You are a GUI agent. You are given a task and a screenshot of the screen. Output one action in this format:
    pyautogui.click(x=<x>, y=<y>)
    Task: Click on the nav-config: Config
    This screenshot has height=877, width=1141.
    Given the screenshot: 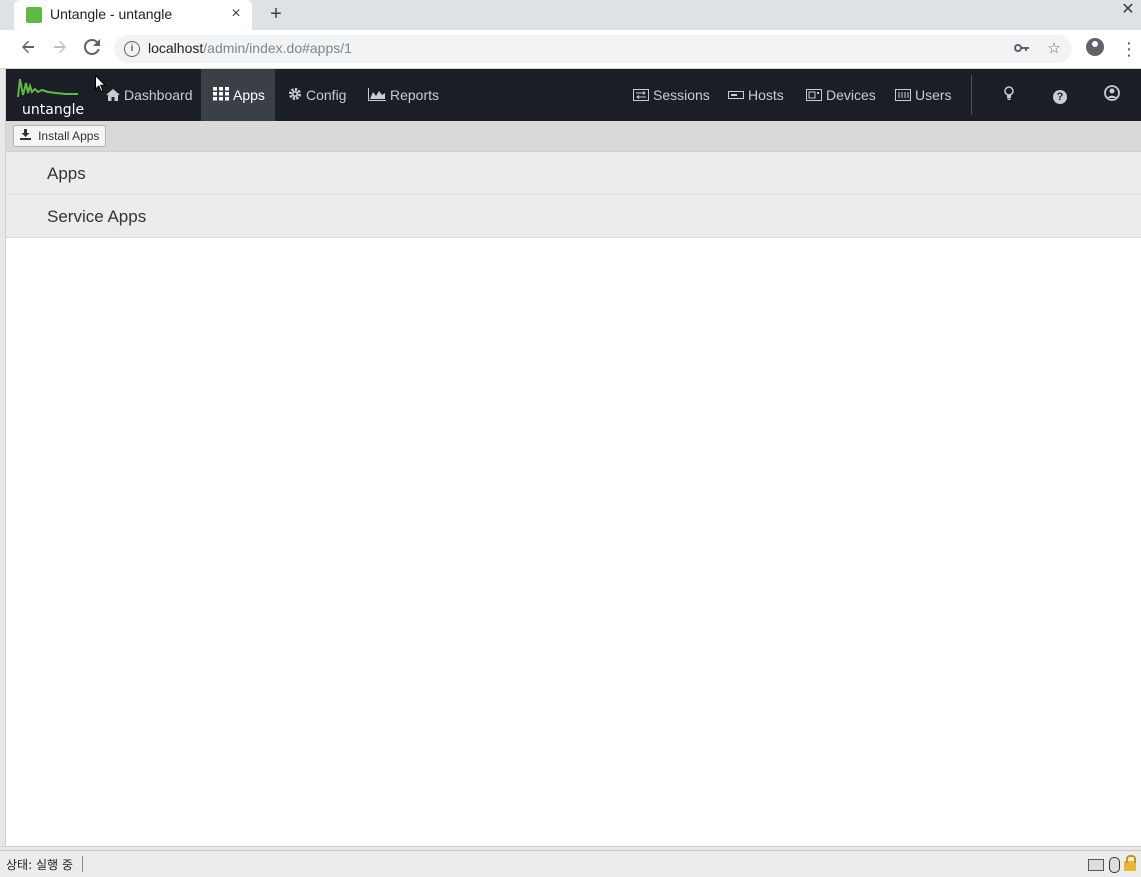 What is the action you would take?
    pyautogui.click(x=317, y=95)
    